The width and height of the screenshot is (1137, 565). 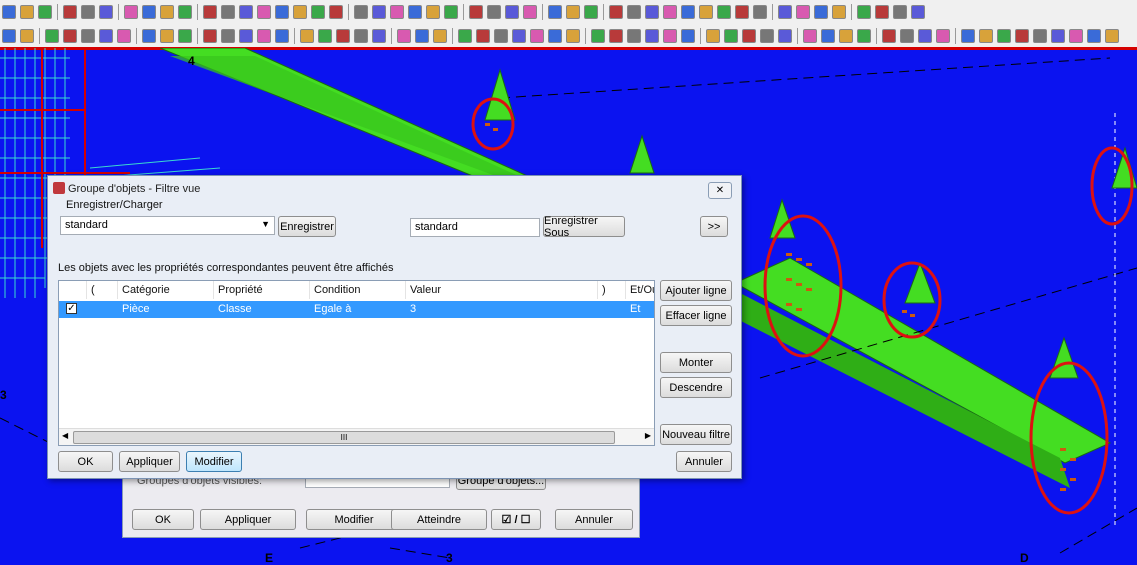 What do you see at coordinates (65, 435) in the screenshot?
I see `scroll-left-icon: ◀` at bounding box center [65, 435].